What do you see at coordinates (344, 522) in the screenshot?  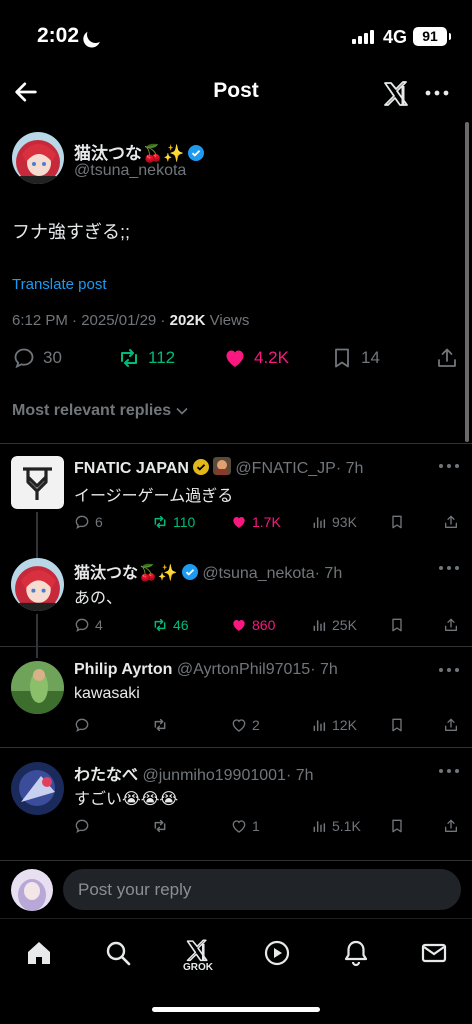 I see `reply-views-count: 93K` at bounding box center [344, 522].